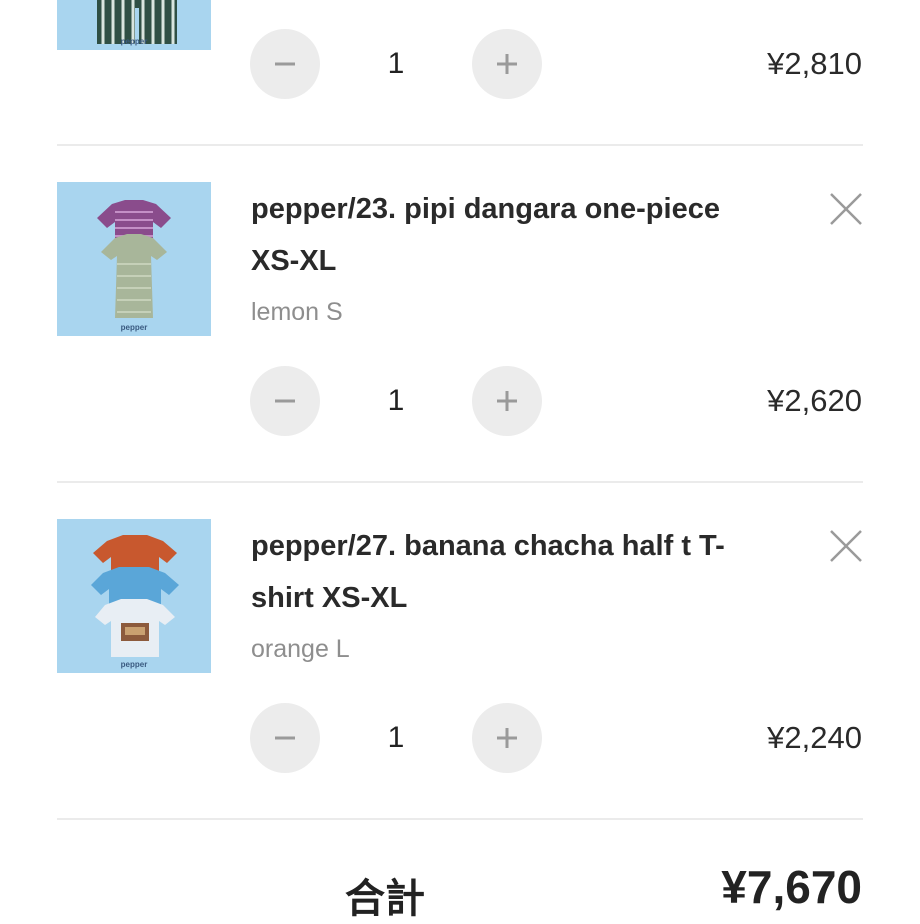  I want to click on total-amount: ¥7,670, so click(791, 887).